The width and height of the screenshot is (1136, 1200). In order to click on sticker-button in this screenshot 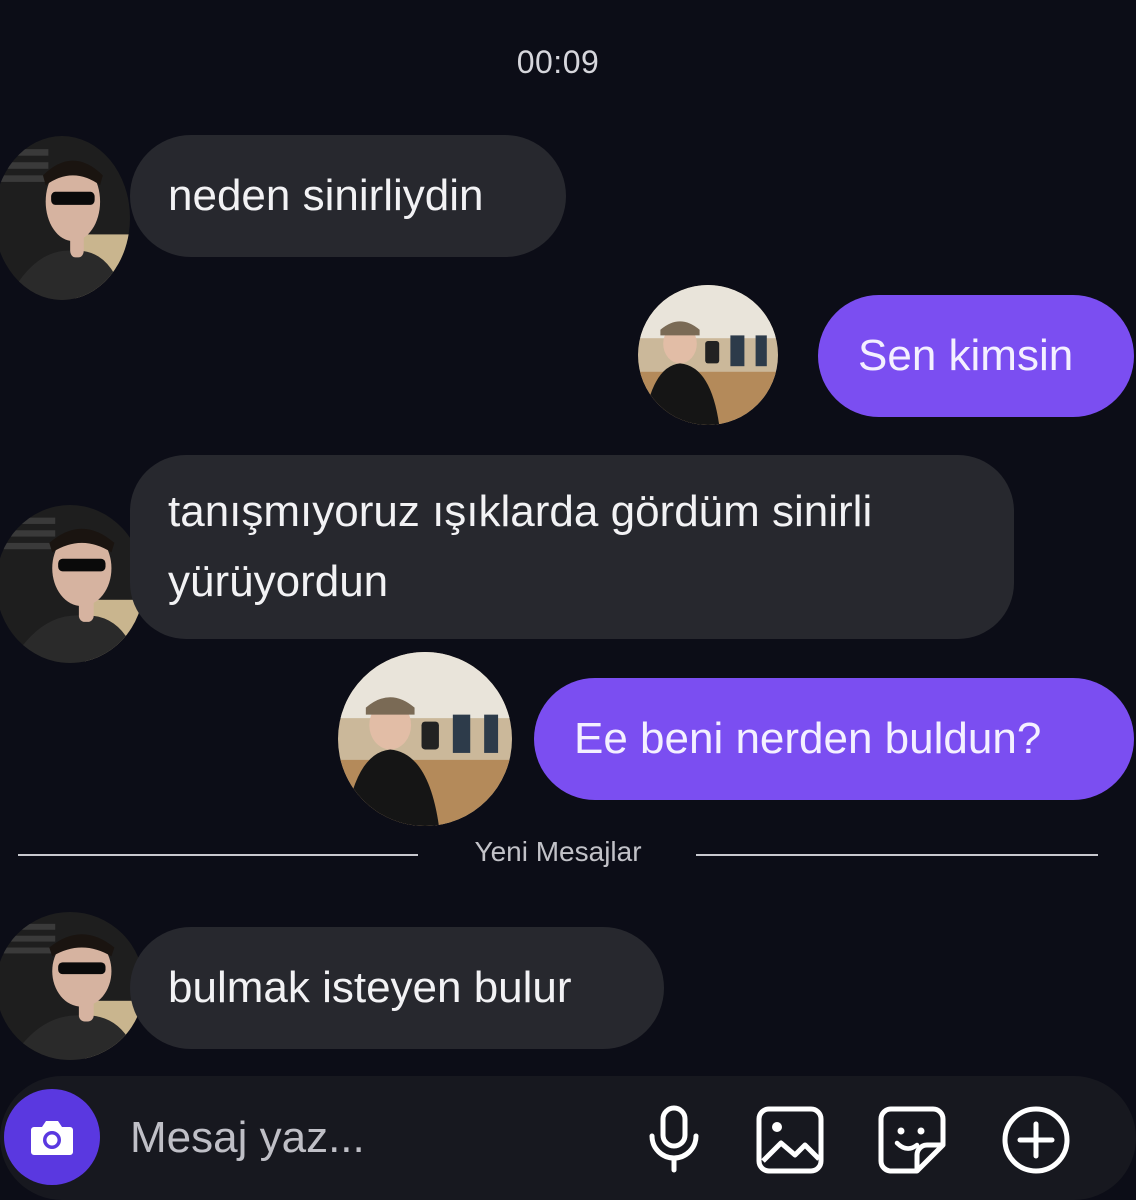, I will do `click(912, 1140)`.